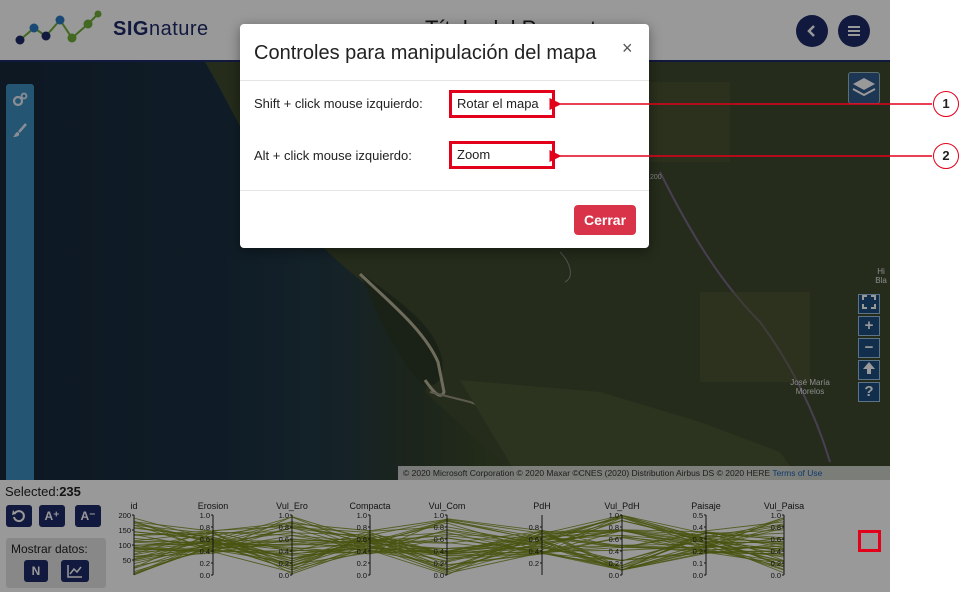 The width and height of the screenshot is (961, 592). I want to click on callout-2: 2, so click(946, 156).